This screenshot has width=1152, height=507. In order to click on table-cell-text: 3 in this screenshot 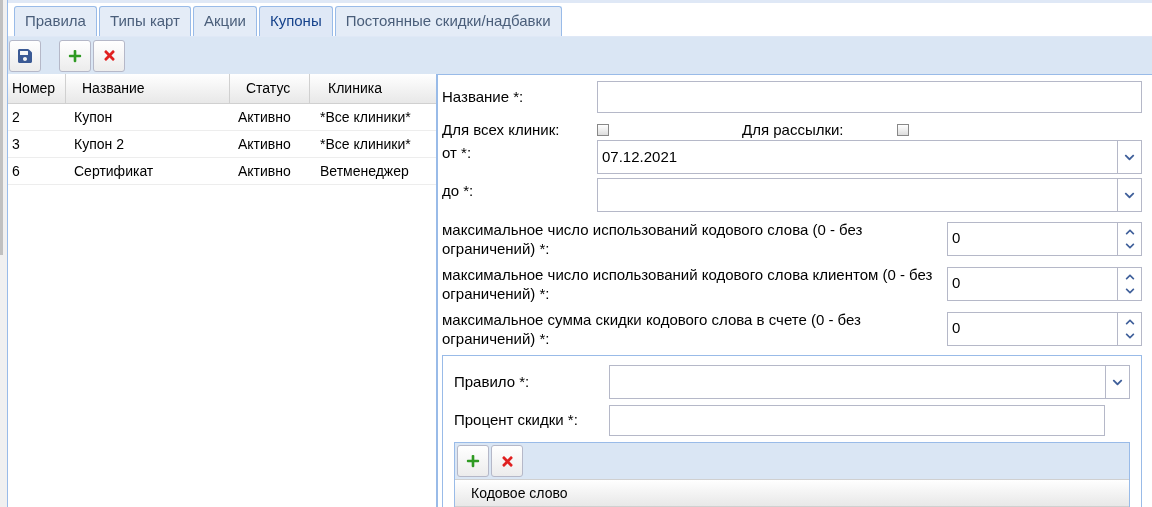, I will do `click(16, 144)`.